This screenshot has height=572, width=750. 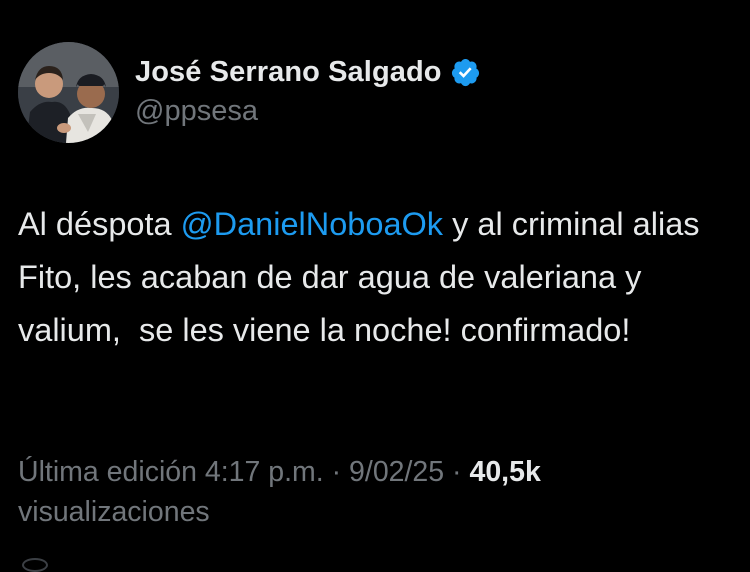 I want to click on avatar-photo-icon, so click(x=68, y=92).